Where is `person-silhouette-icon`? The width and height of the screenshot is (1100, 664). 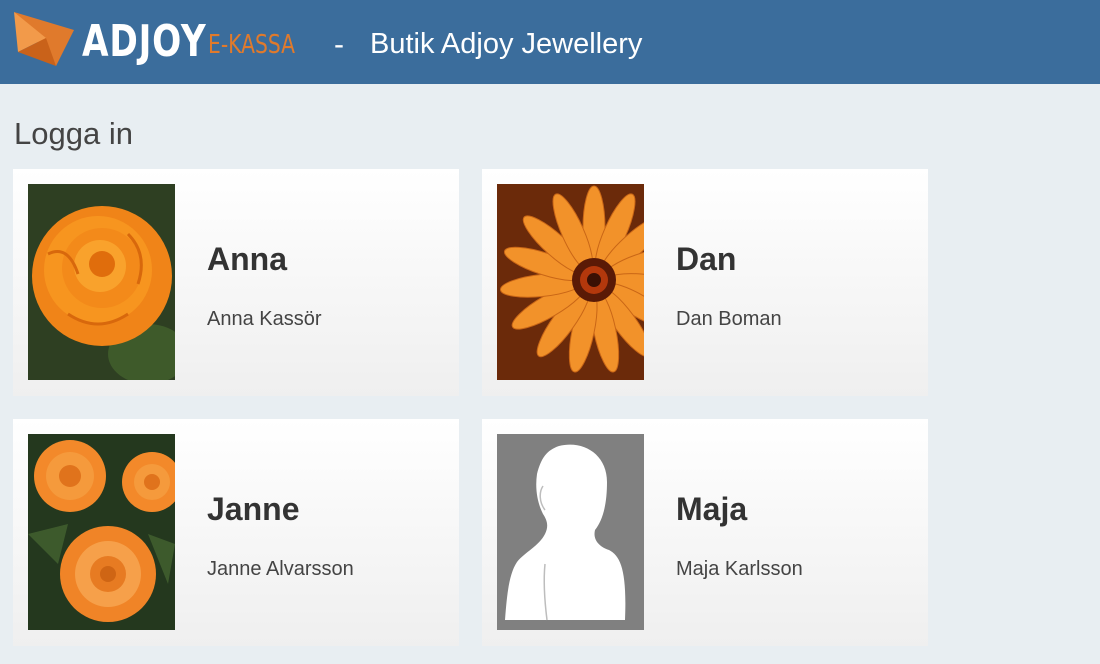 person-silhouette-icon is located at coordinates (570, 532).